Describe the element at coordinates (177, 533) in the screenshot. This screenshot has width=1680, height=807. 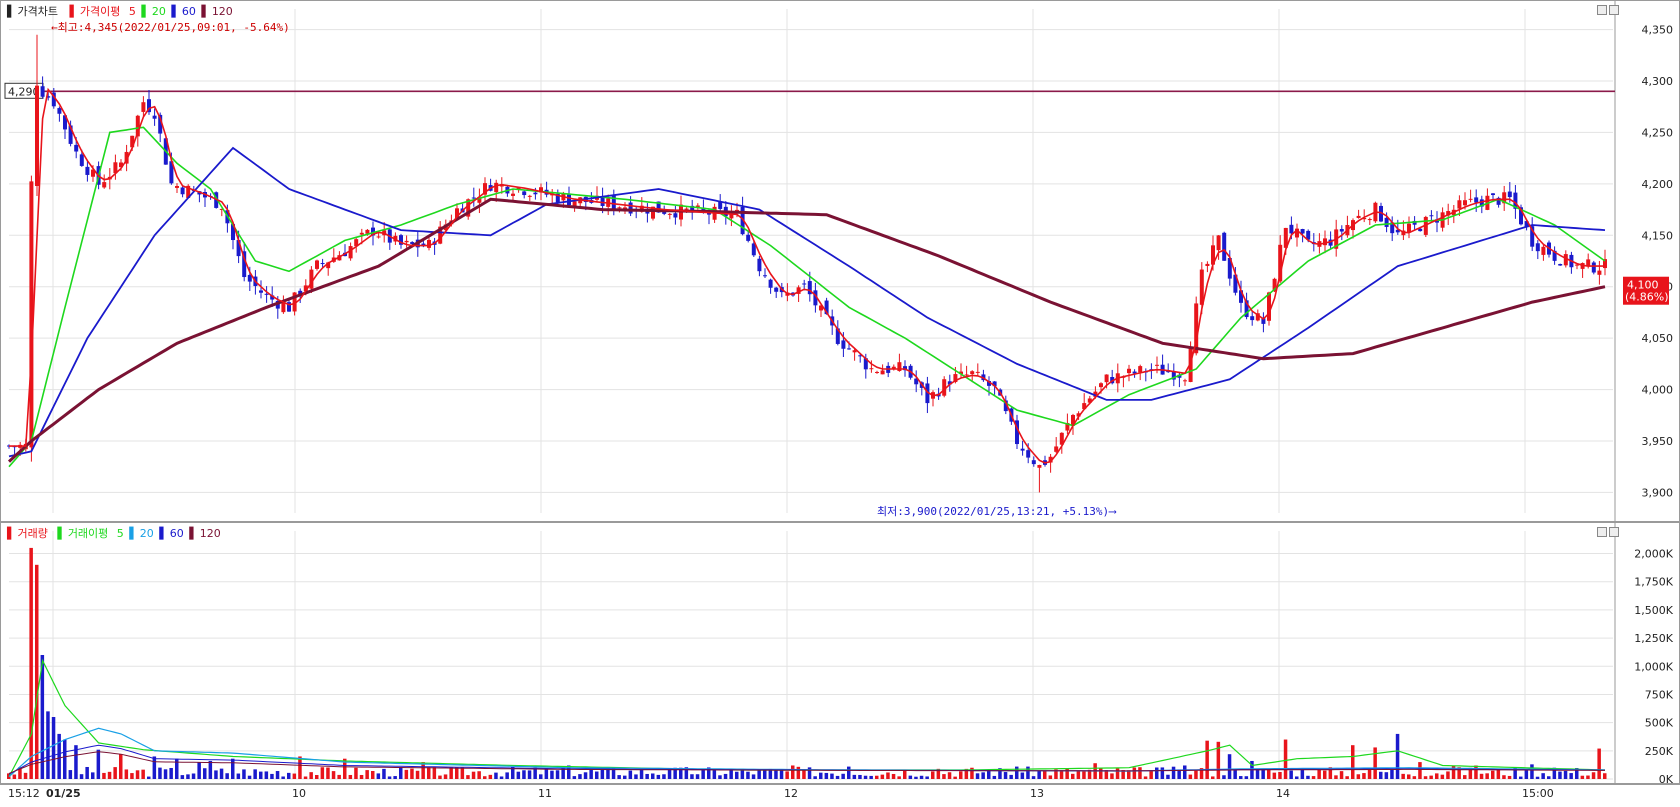
I see `volume-ma-60: 60` at that location.